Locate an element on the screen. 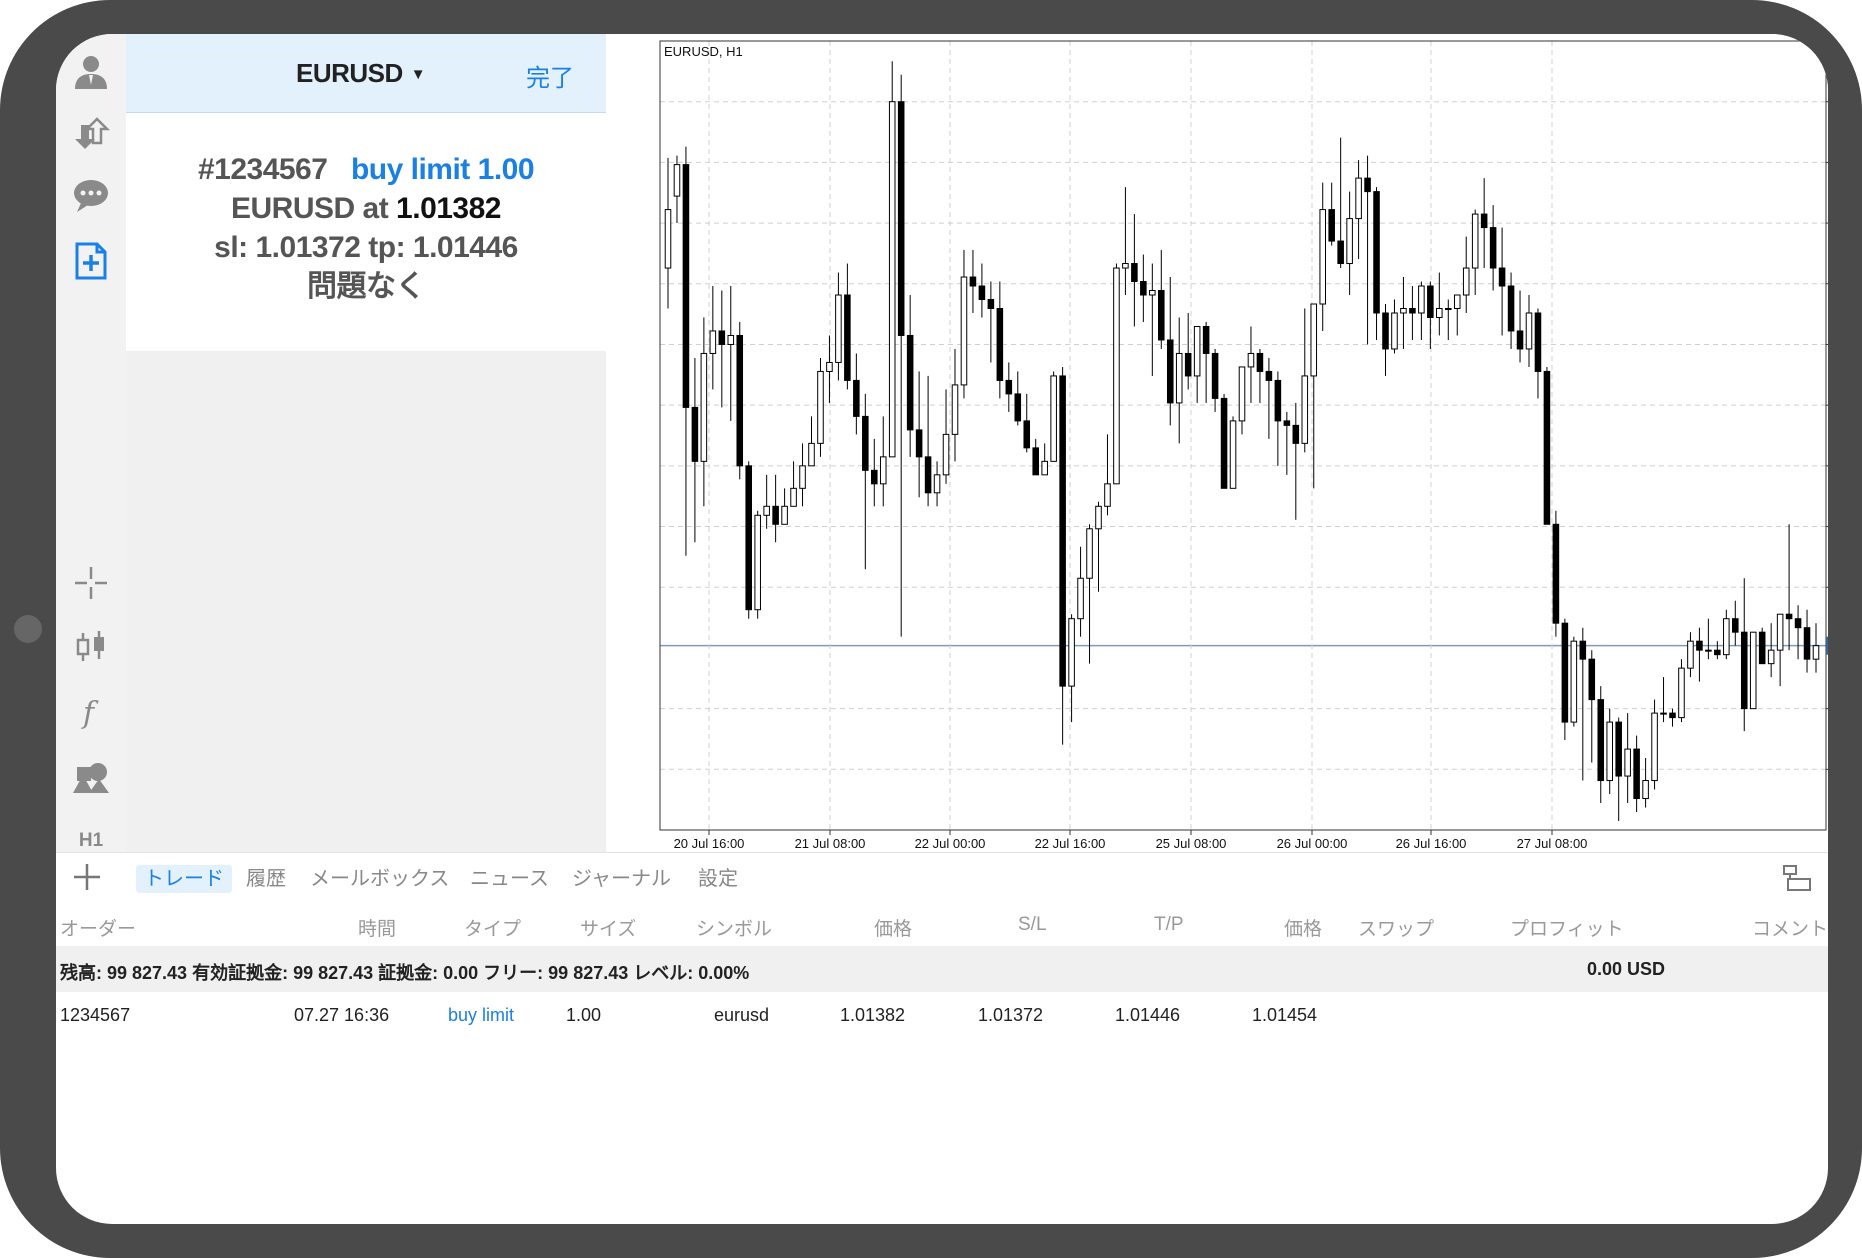 This screenshot has width=1862, height=1258. objects-icon is located at coordinates (91, 777).